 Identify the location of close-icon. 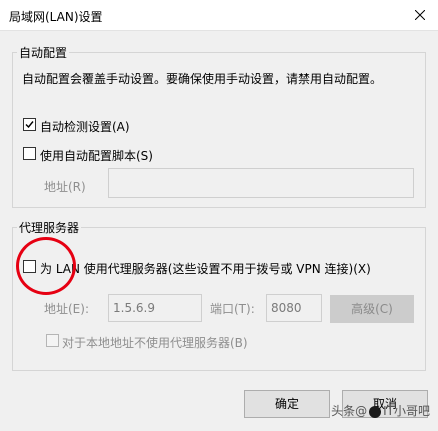
(420, 15).